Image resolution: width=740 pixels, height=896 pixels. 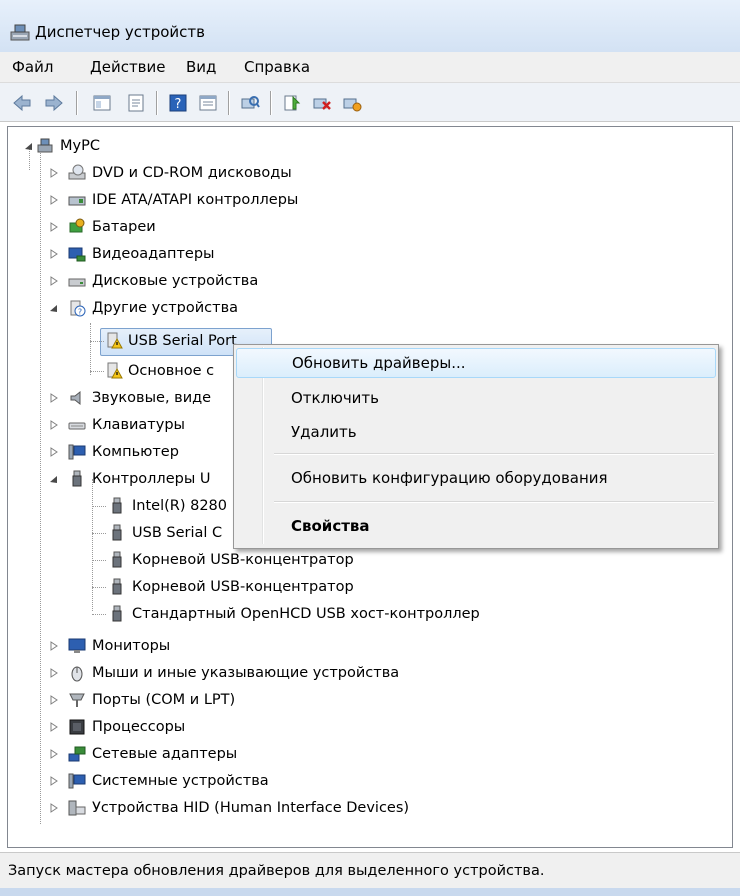 What do you see at coordinates (77, 201) in the screenshot?
I see `ide-controller-icon` at bounding box center [77, 201].